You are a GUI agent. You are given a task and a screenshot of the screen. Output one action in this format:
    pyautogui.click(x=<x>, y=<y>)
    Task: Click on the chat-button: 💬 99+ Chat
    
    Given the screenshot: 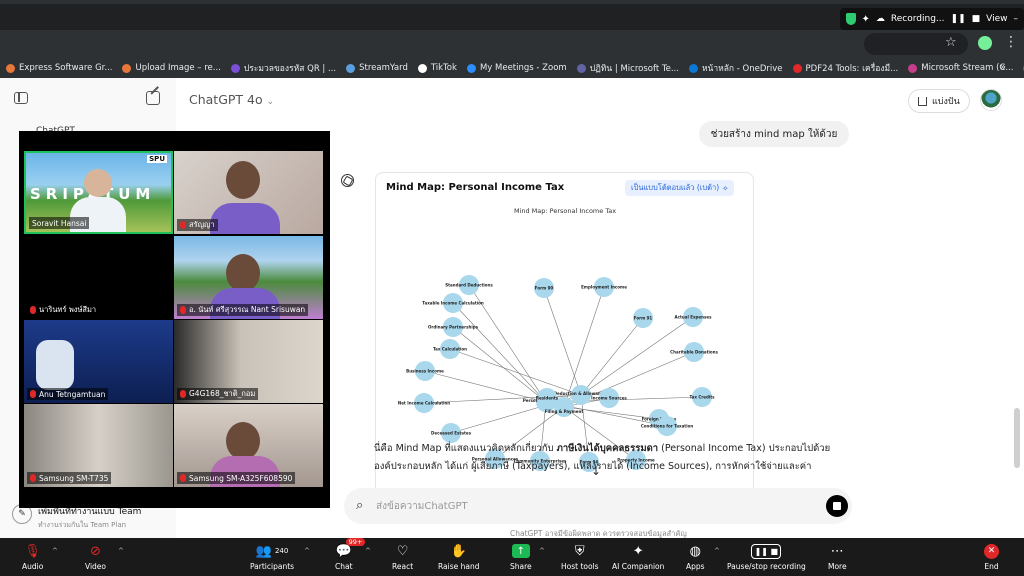 What is the action you would take?
    pyautogui.click(x=350, y=554)
    